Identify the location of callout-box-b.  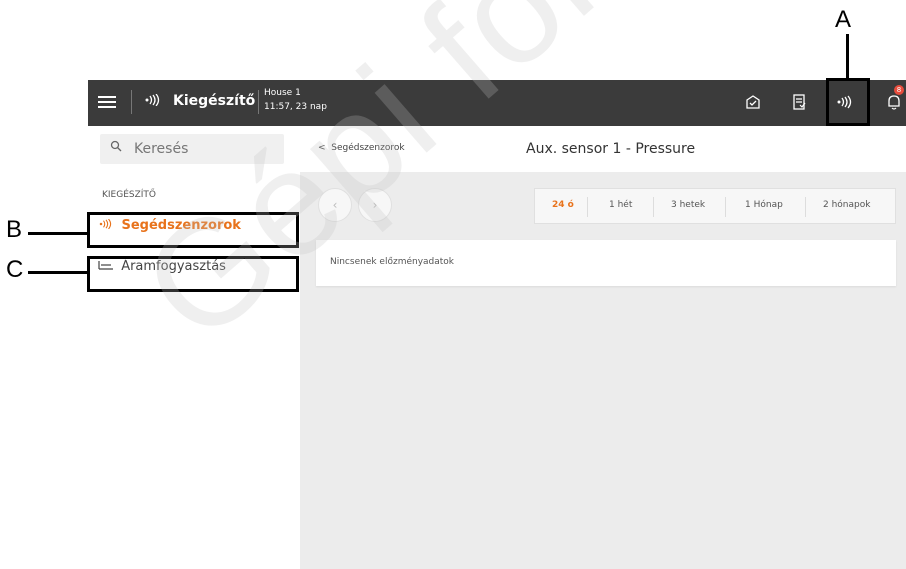
(193, 230).